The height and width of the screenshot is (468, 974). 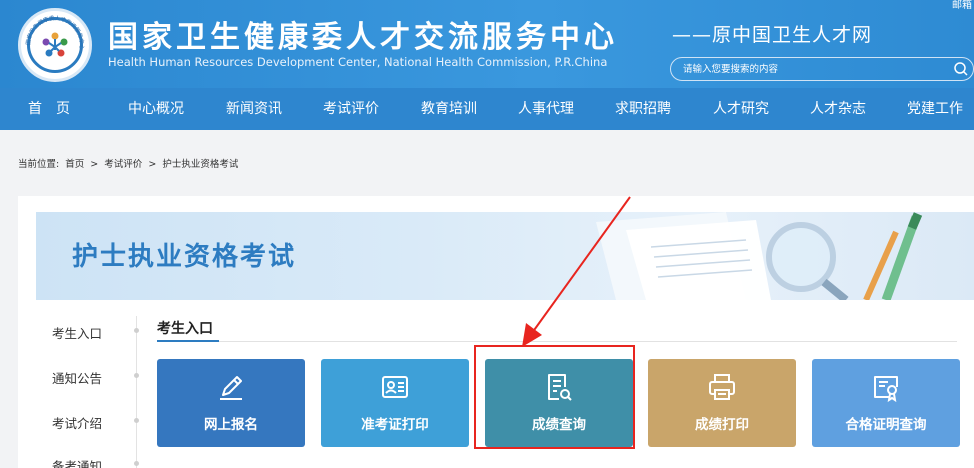 What do you see at coordinates (74, 164) in the screenshot?
I see `breadcrumb-home: 首页` at bounding box center [74, 164].